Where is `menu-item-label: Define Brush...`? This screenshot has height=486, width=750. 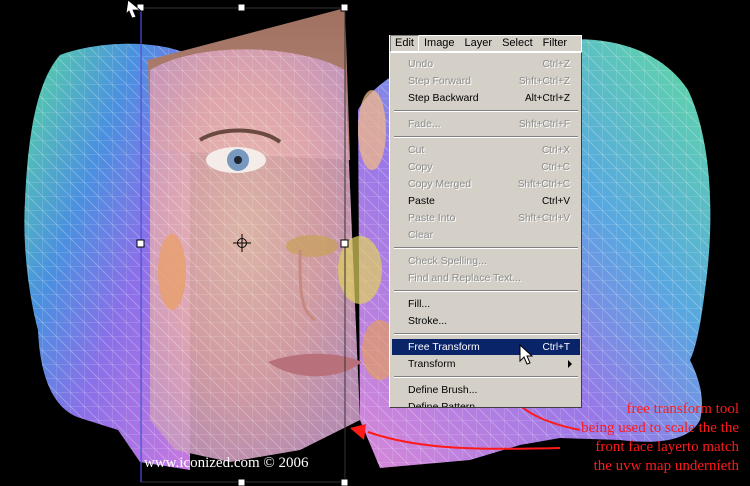
menu-item-label: Define Brush... is located at coordinates (443, 390).